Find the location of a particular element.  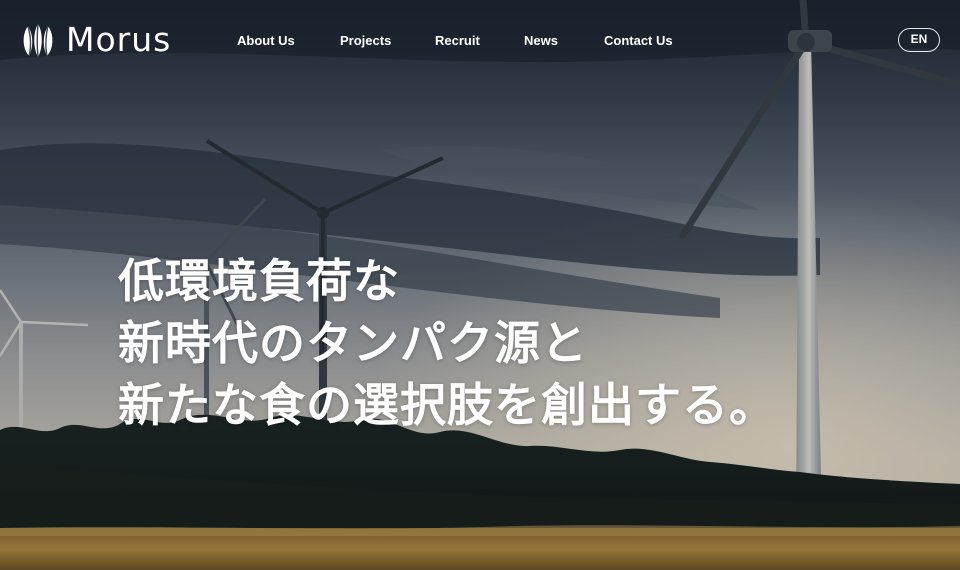

nav-item-projects: Projects is located at coordinates (365, 41).